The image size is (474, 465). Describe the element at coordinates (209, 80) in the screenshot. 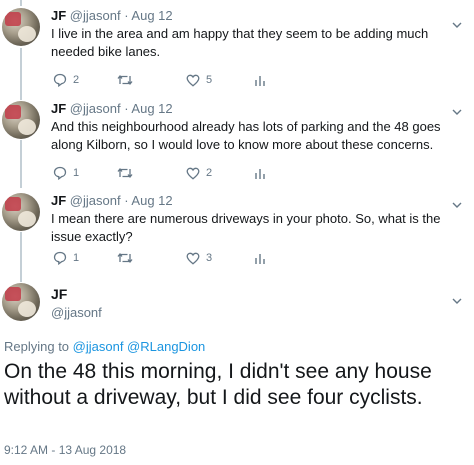

I see `like-count: 5` at that location.